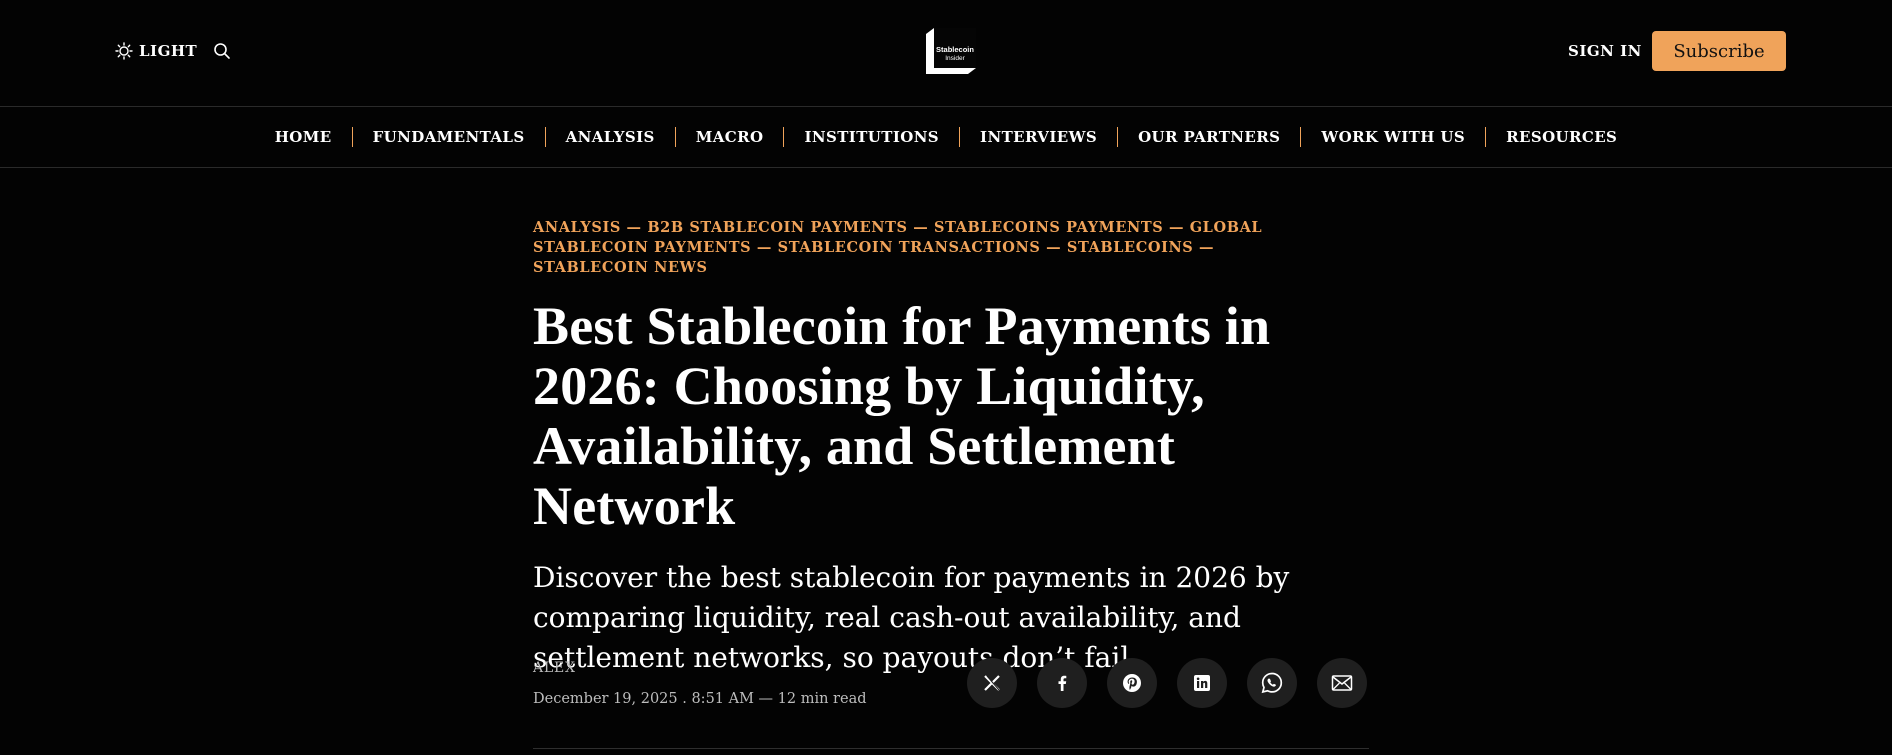 Image resolution: width=1892 pixels, height=755 pixels. I want to click on theme-toggle: LIGHT, so click(156, 51).